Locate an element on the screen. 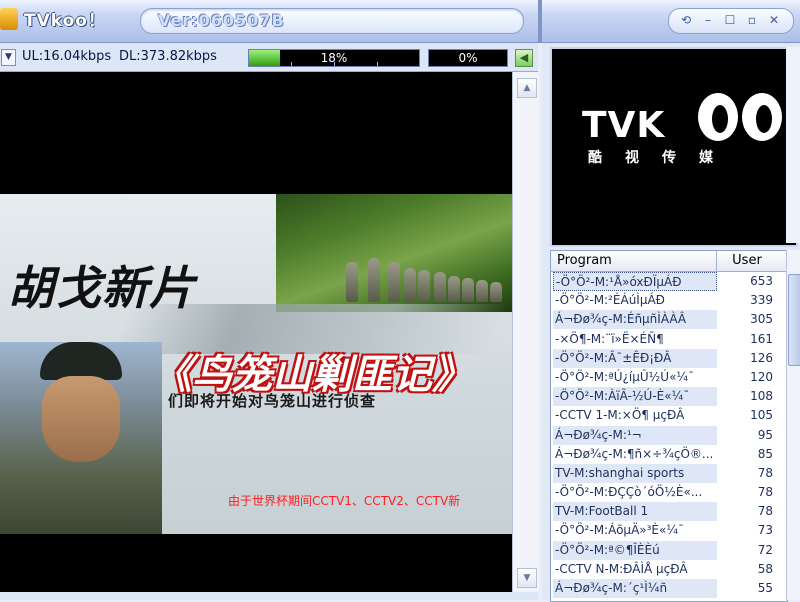  channel-row: Á¬Ðø¾ç-M:É﻿ñµñÌÀÀÂ 305 is located at coordinates (664, 320).